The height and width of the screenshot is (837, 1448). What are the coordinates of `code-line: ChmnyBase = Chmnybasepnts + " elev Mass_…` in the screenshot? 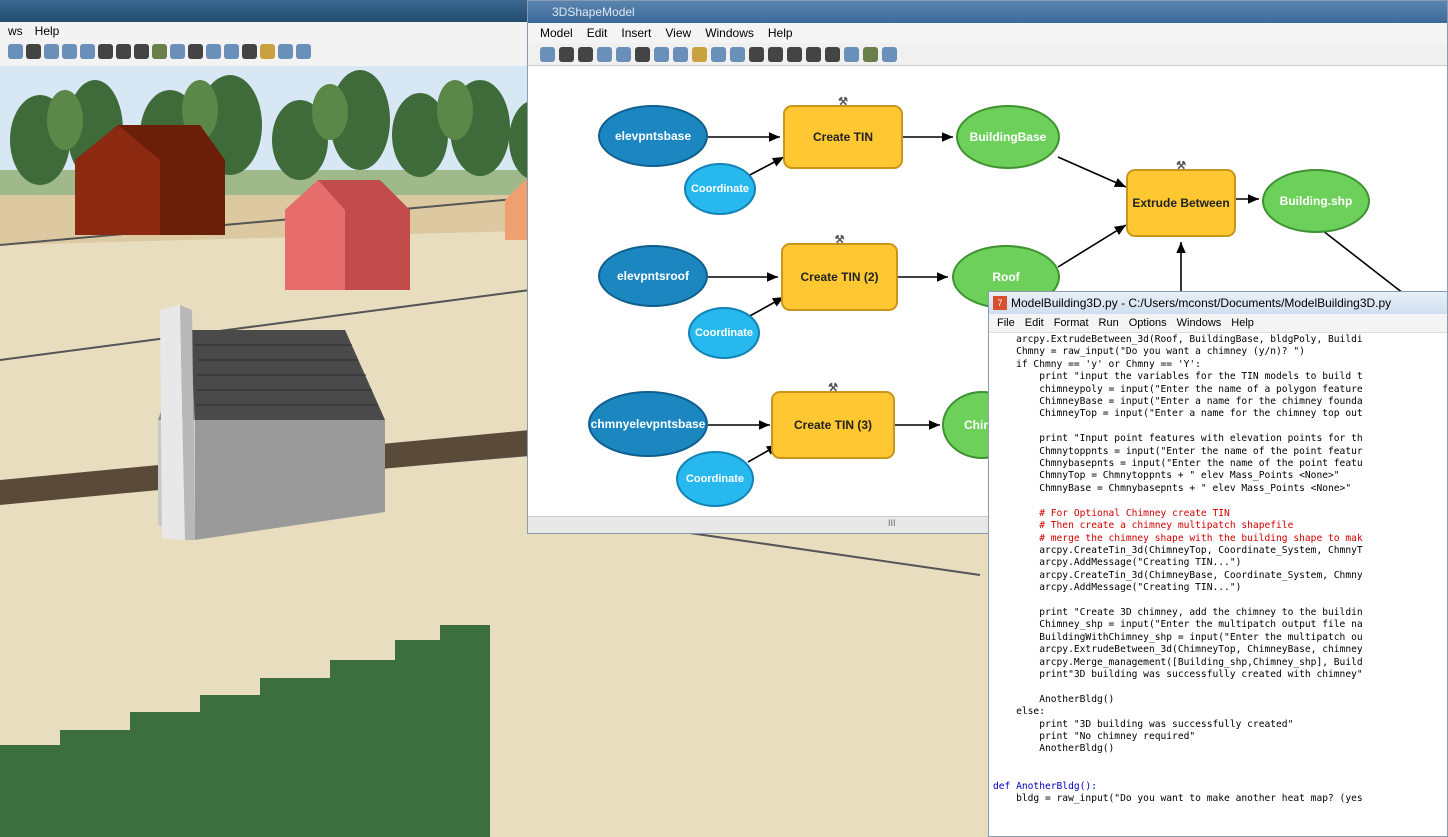 It's located at (1172, 488).